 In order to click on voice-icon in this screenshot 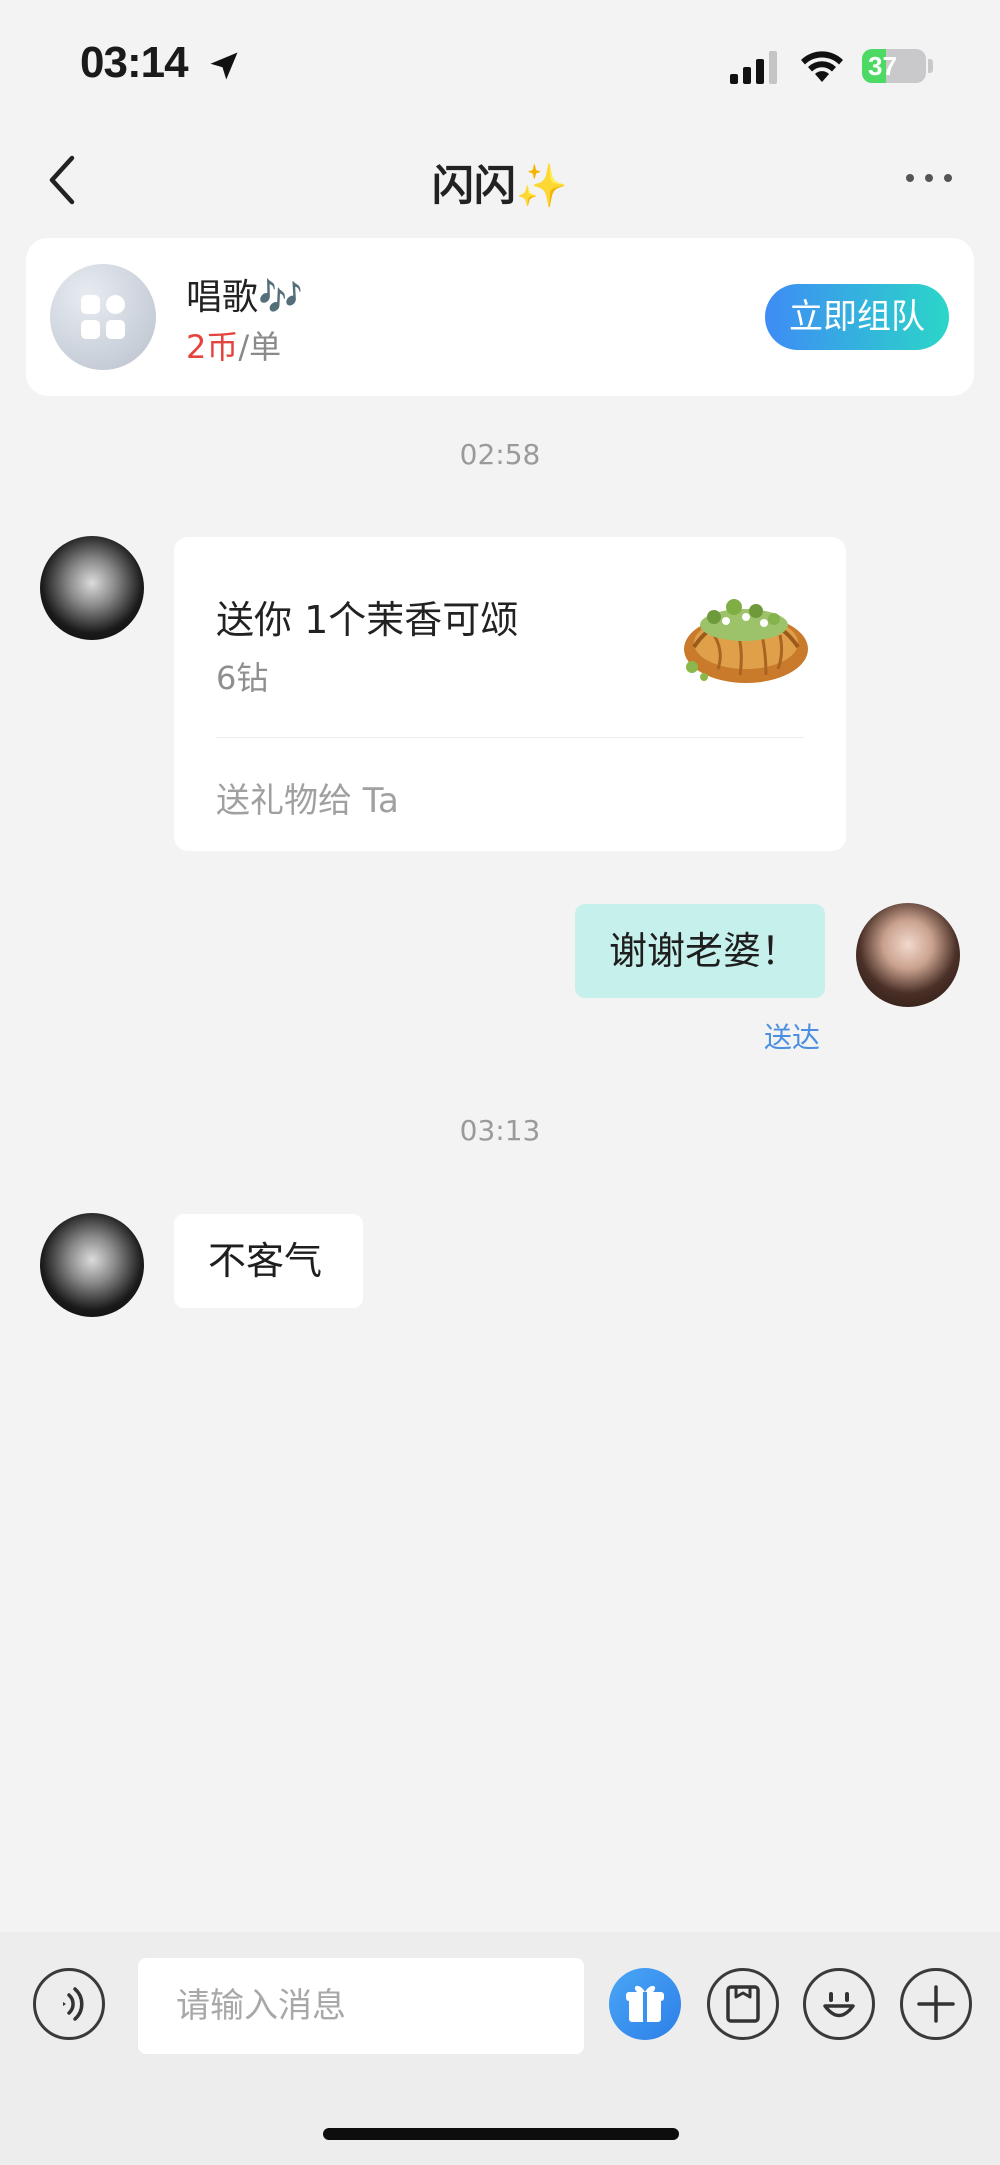, I will do `click(69, 2004)`.